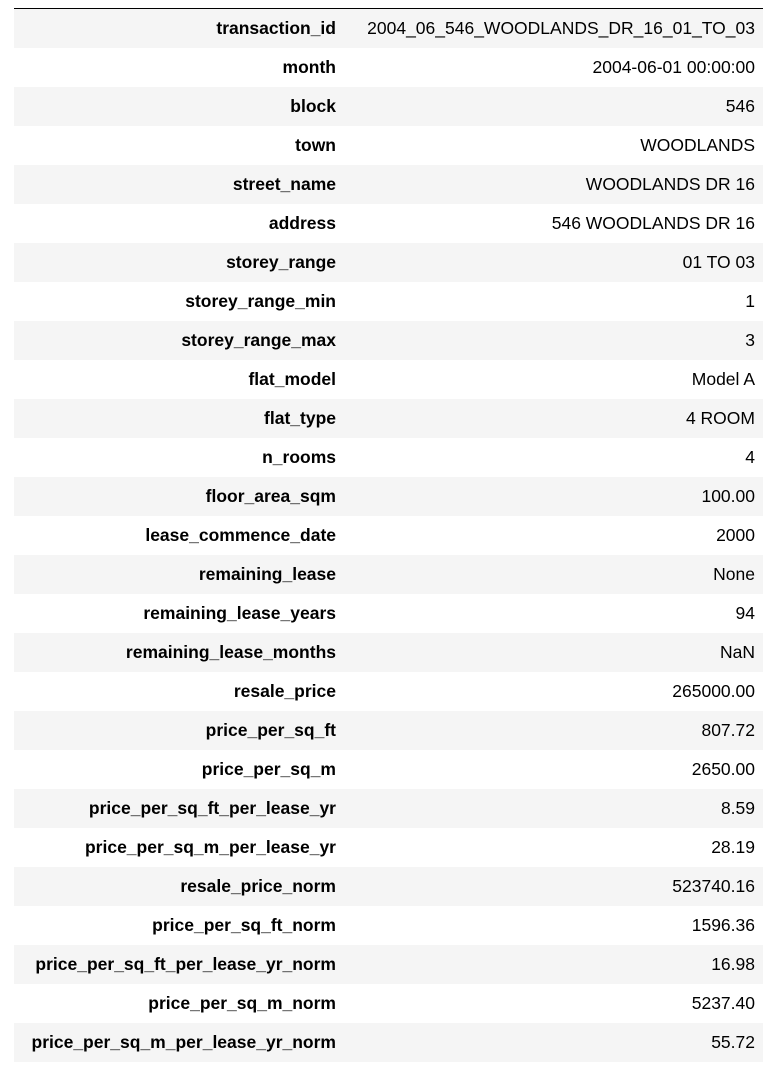  I want to click on field-value: 523740.16, so click(713, 886).